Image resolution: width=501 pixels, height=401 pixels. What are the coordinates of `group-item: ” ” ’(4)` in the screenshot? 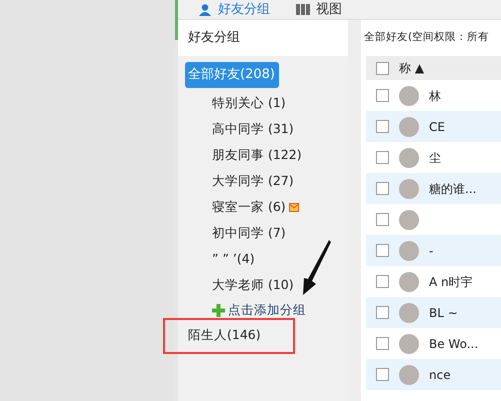 It's located at (222, 259).